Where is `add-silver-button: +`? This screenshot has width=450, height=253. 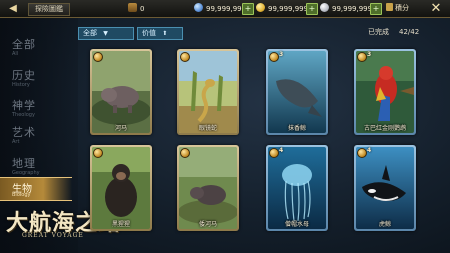 add-silver-button: + is located at coordinates (376, 9).